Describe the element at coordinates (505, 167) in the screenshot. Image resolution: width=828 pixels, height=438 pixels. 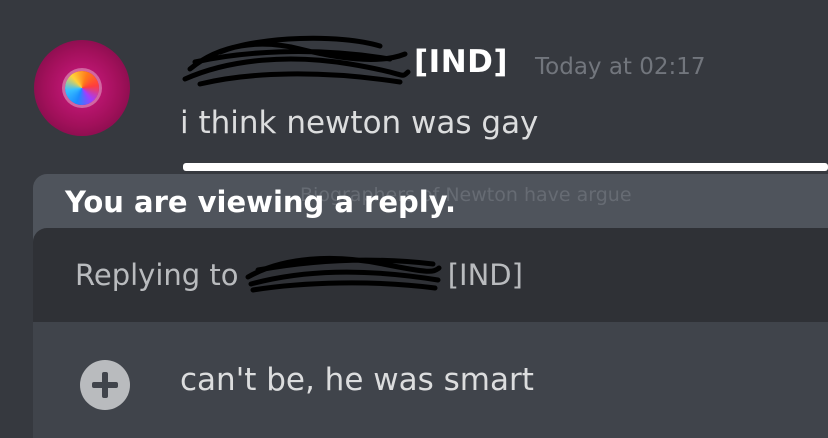
I see `divider` at that location.